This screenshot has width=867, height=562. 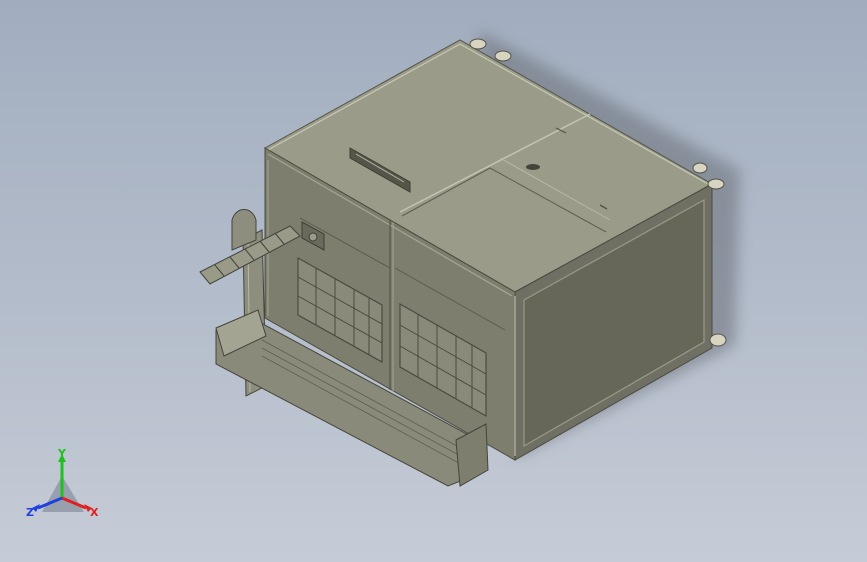 I want to click on view-orientation-triad: Y X Z, so click(x=67, y=485).